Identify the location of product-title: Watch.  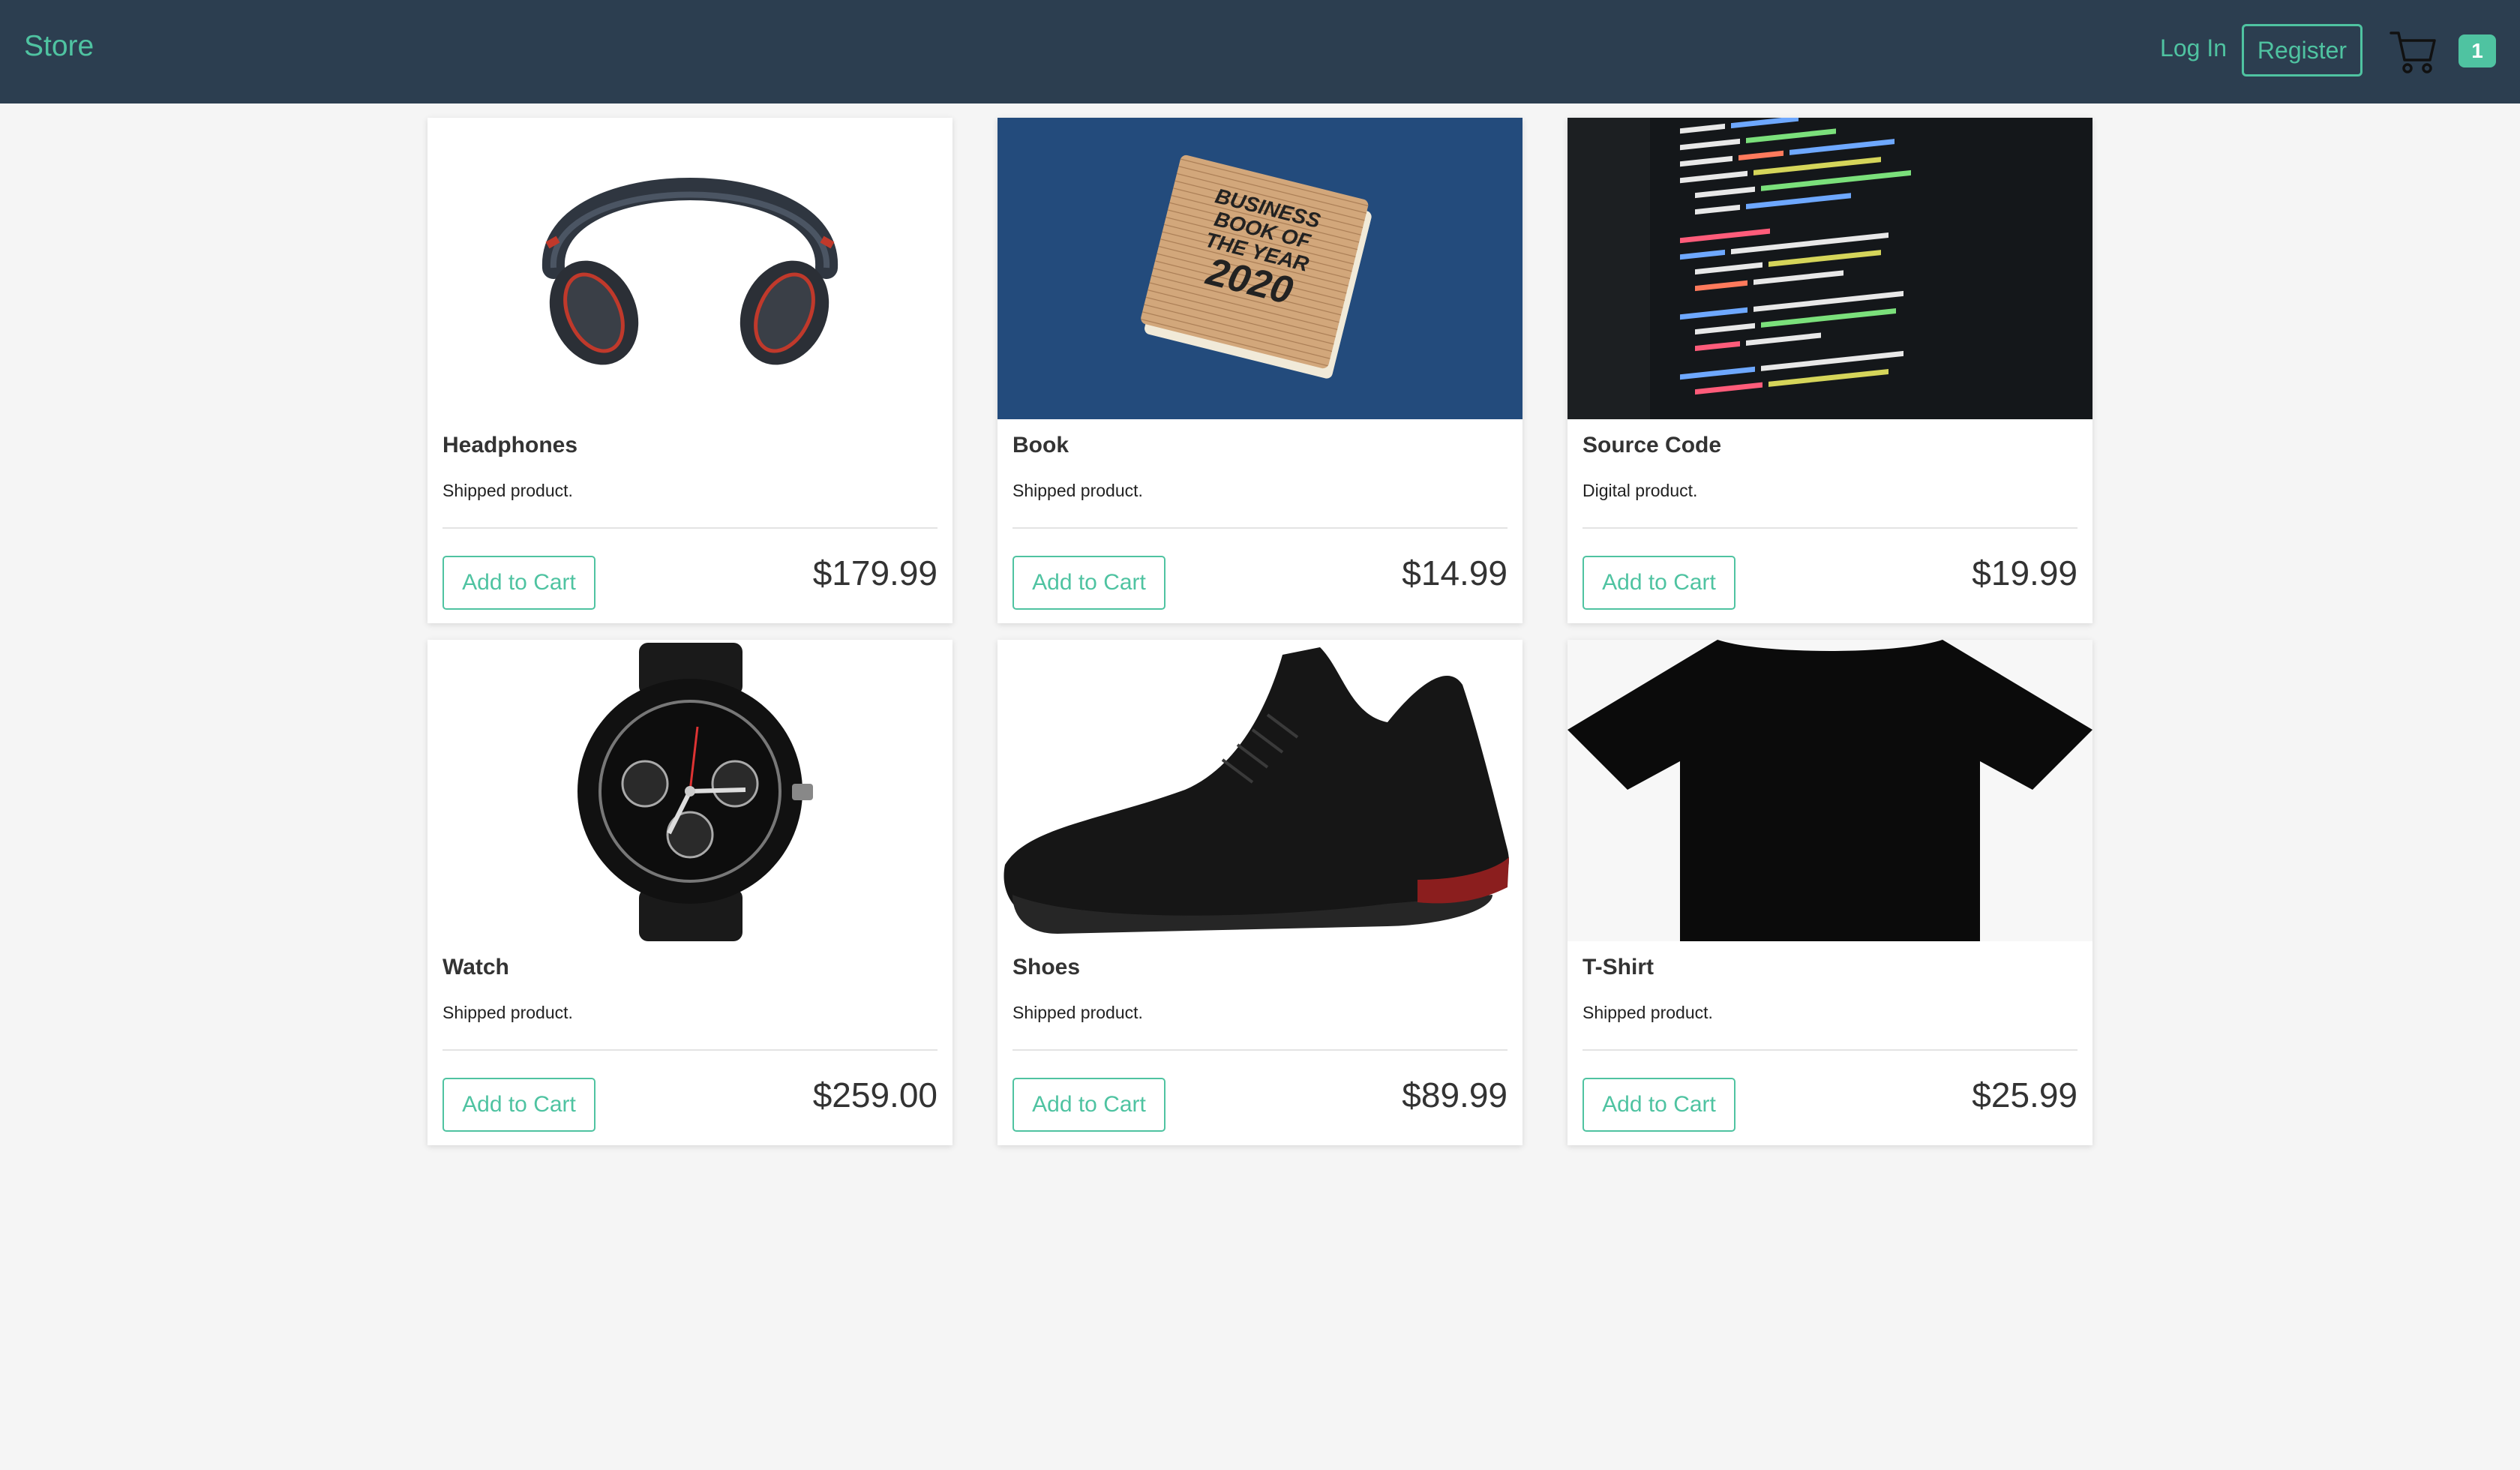
(475, 967).